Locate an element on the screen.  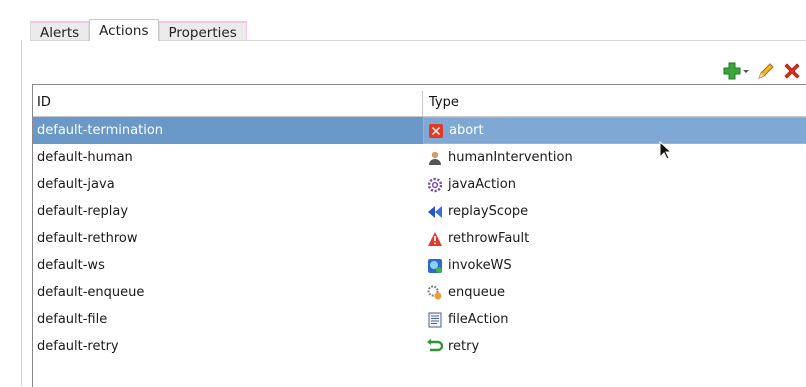
row-type-label: javaAction is located at coordinates (482, 184).